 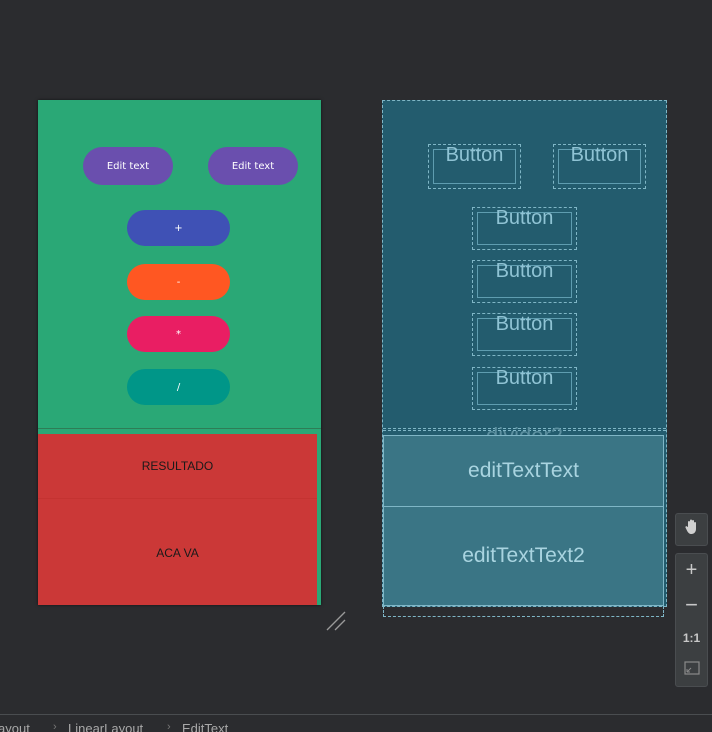 I want to click on zoom-toolbar: + − 1:1, so click(x=691, y=620).